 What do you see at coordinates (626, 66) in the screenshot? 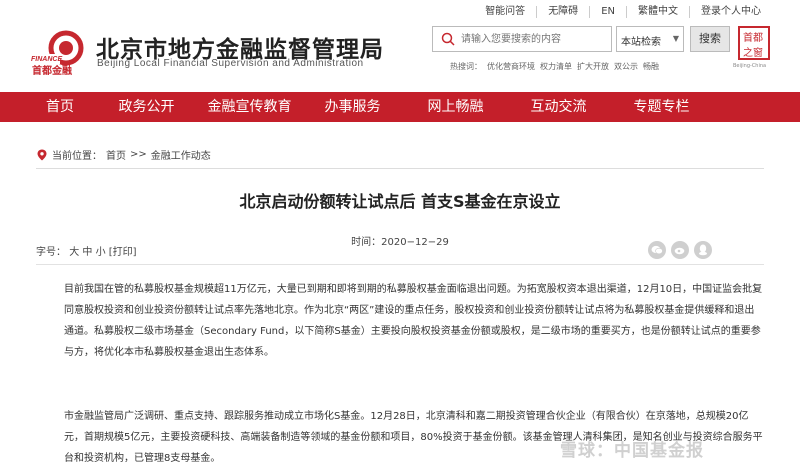
I see `hot-term: 双公示` at bounding box center [626, 66].